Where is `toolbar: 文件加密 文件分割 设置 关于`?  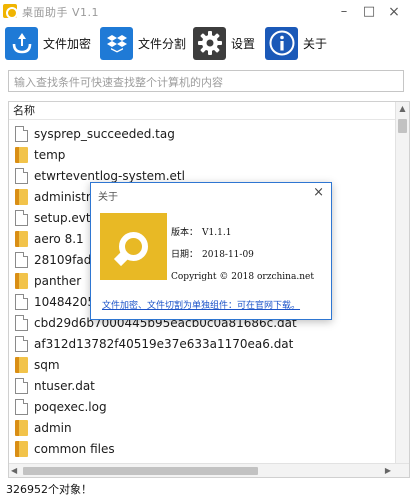 toolbar: 文件加密 文件分割 设置 关于 is located at coordinates (206, 44).